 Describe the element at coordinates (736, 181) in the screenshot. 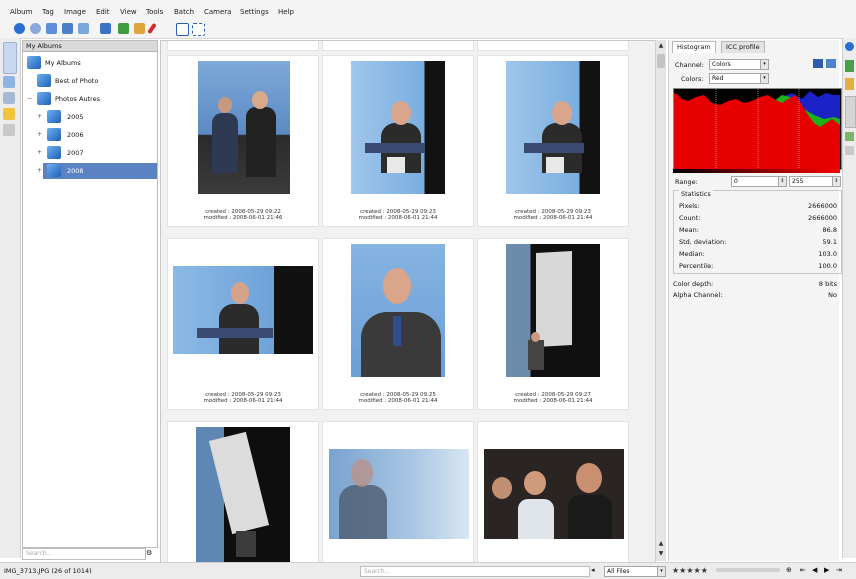

I see `range-min-value: 0` at that location.